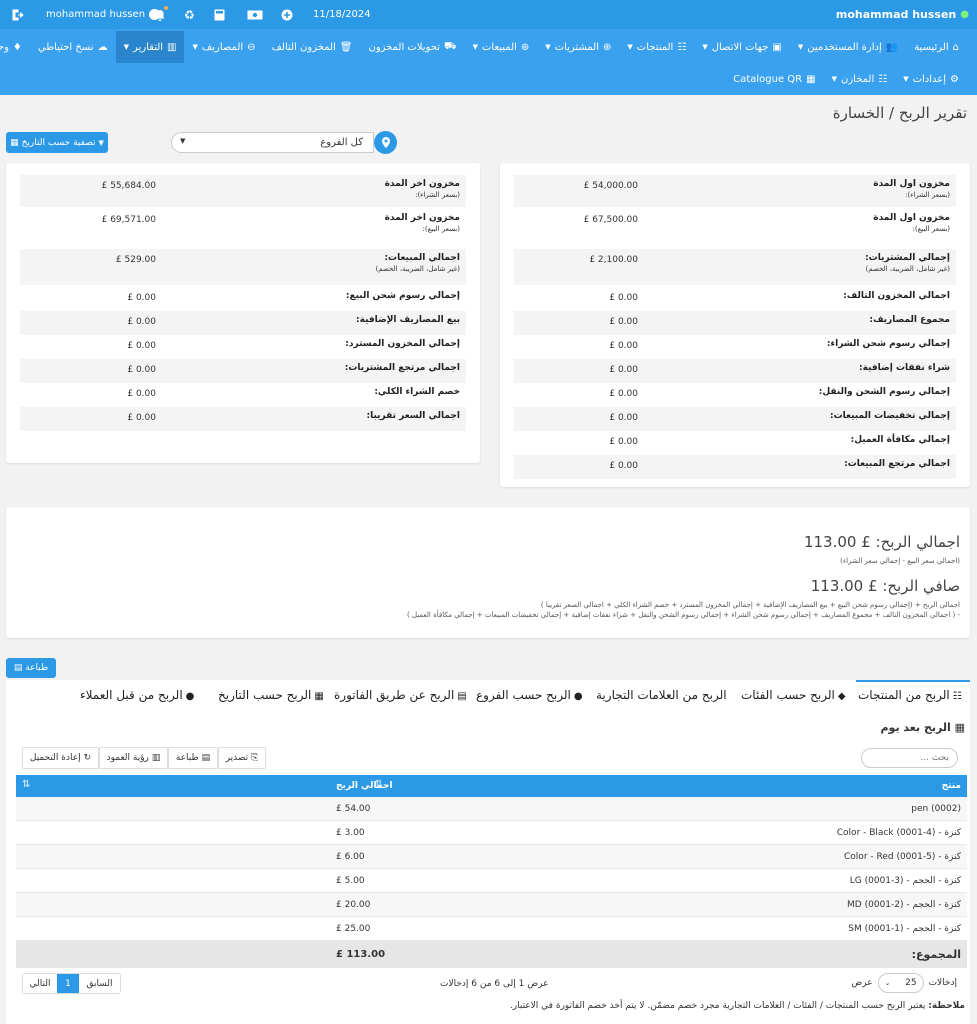 This screenshot has width=977, height=1024. I want to click on subtab-profit-by-day: ▦ الربح بعد يوم, so click(923, 727).